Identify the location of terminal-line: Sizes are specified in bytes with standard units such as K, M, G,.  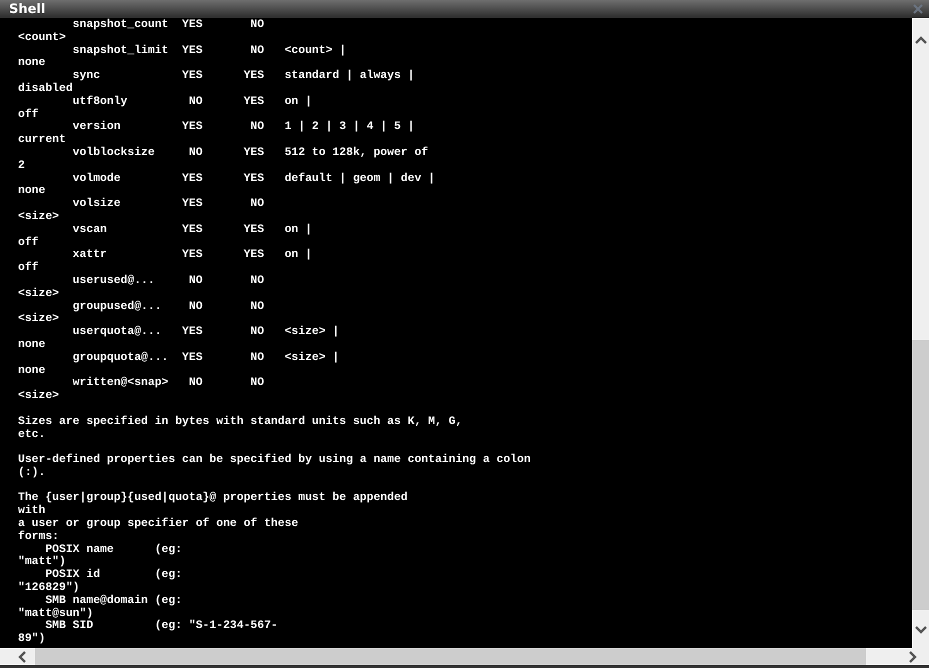
(241, 422).